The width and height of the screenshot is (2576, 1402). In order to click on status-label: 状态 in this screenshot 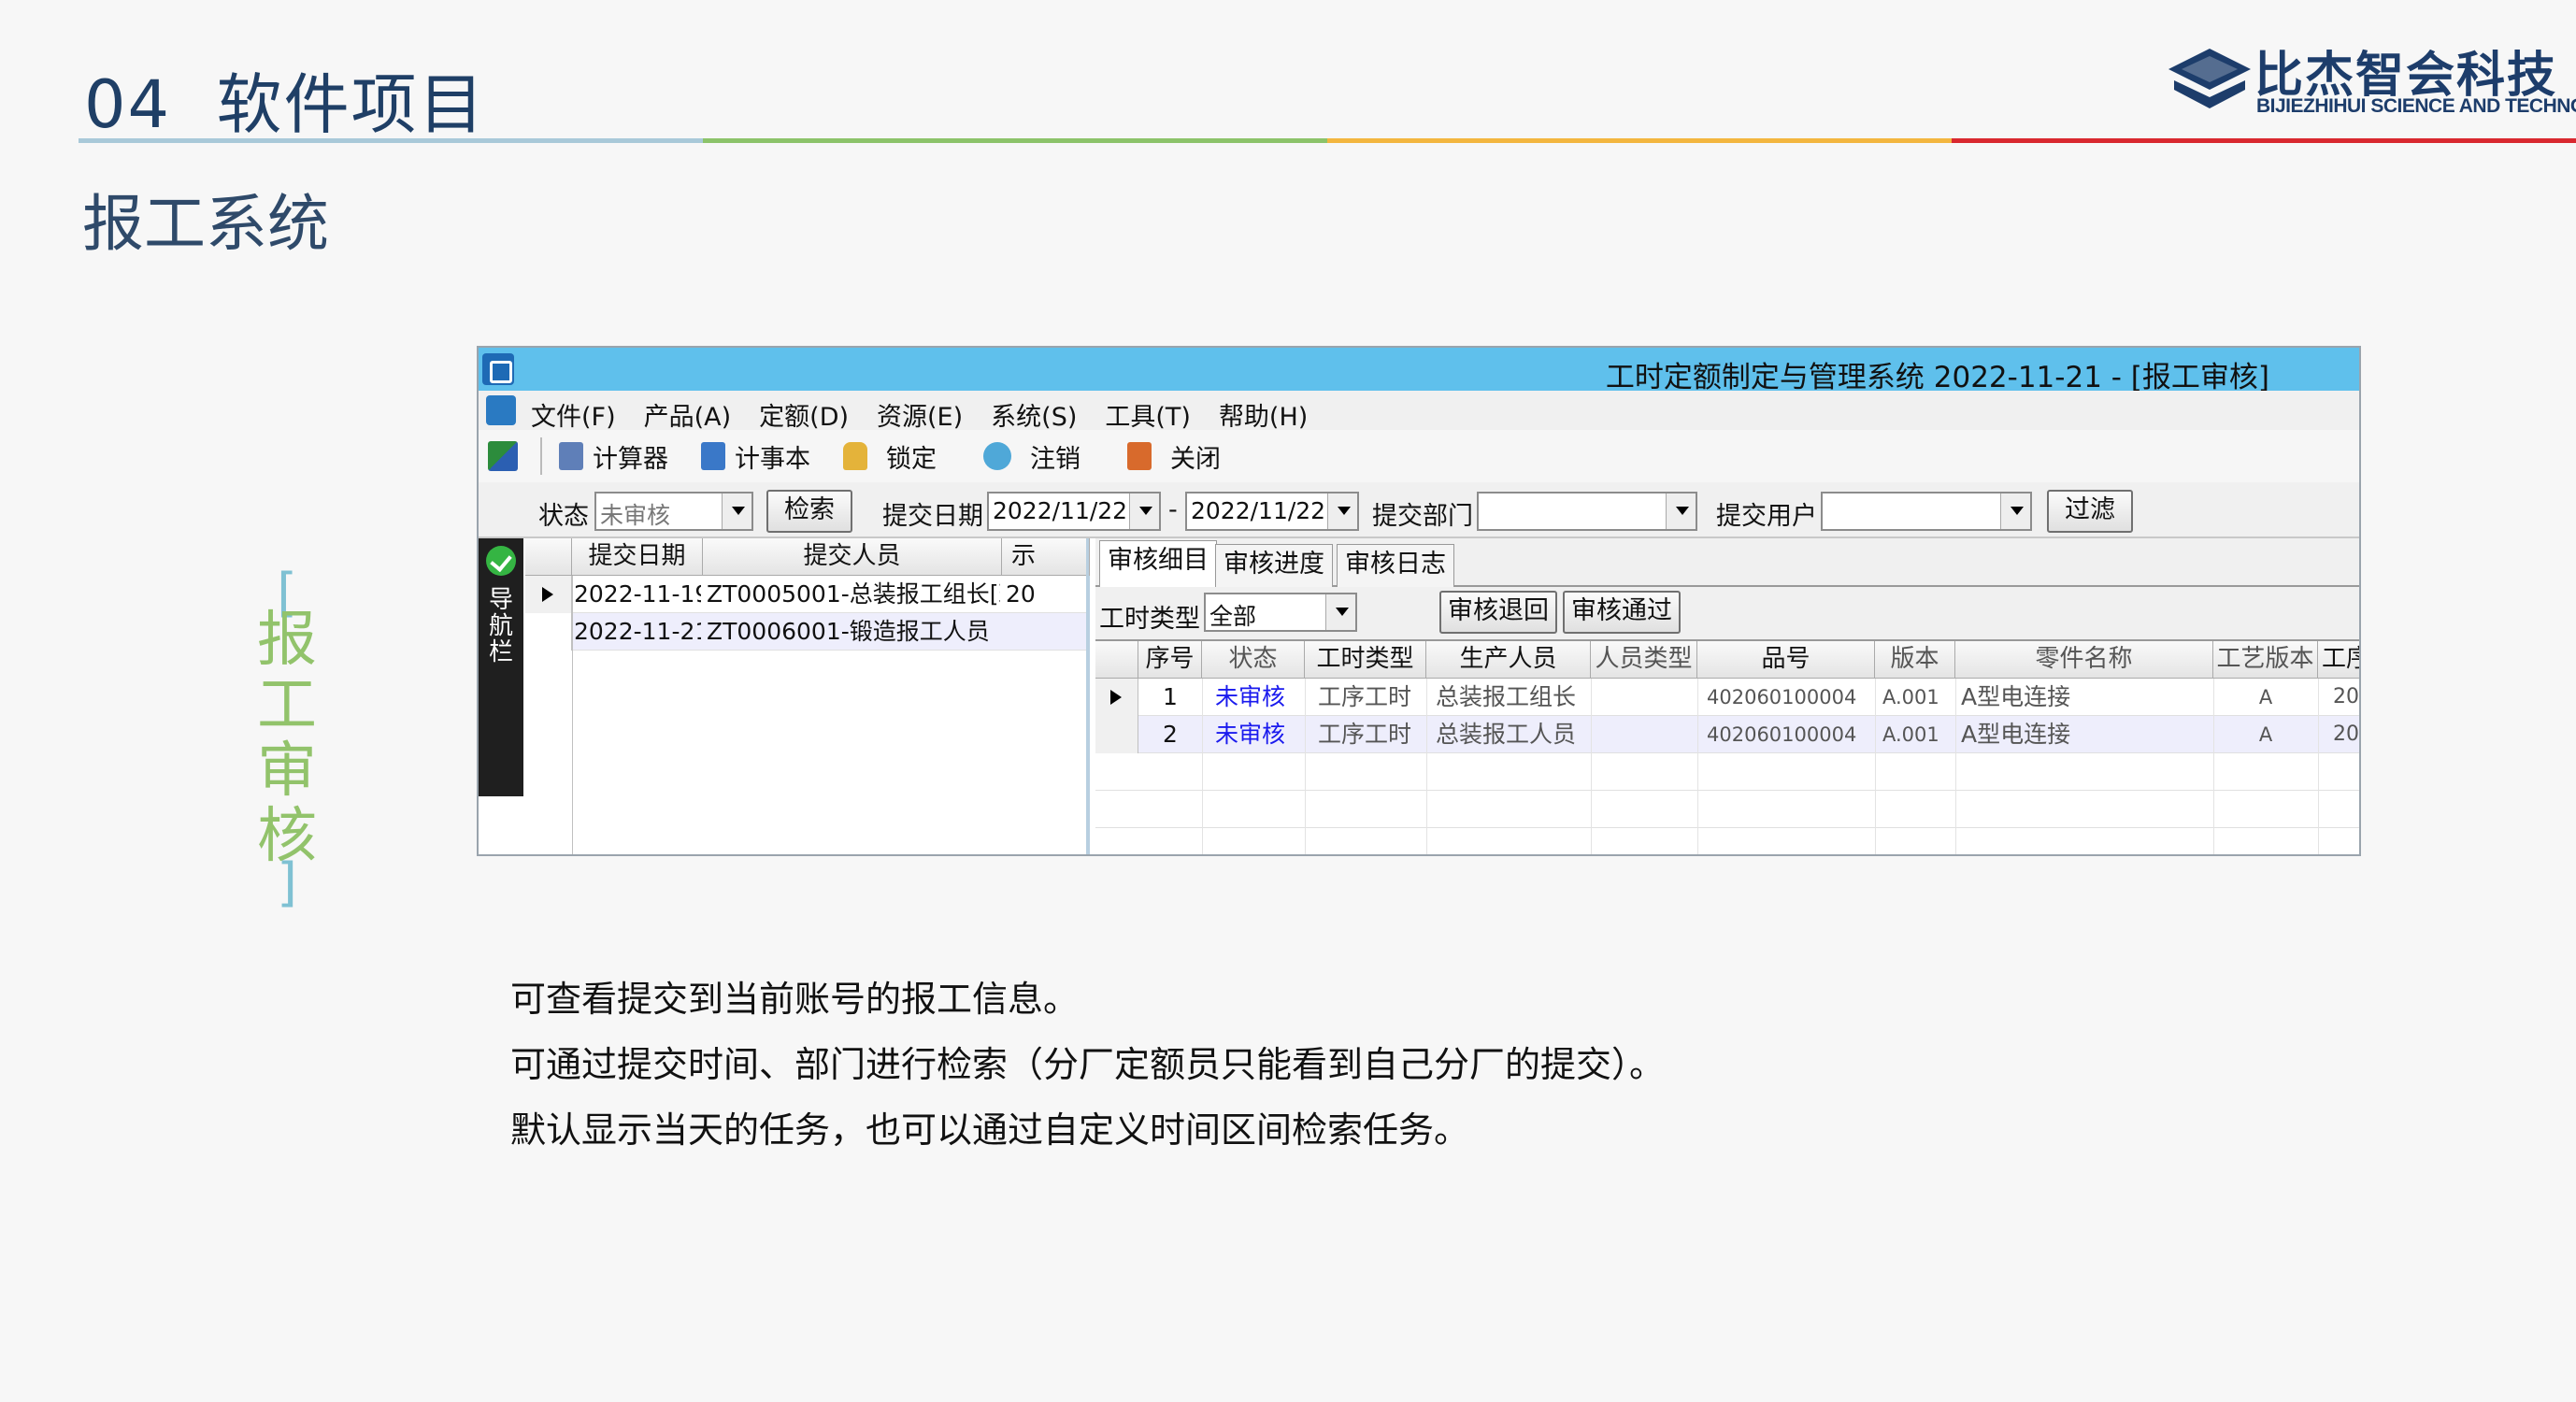, I will do `click(563, 516)`.